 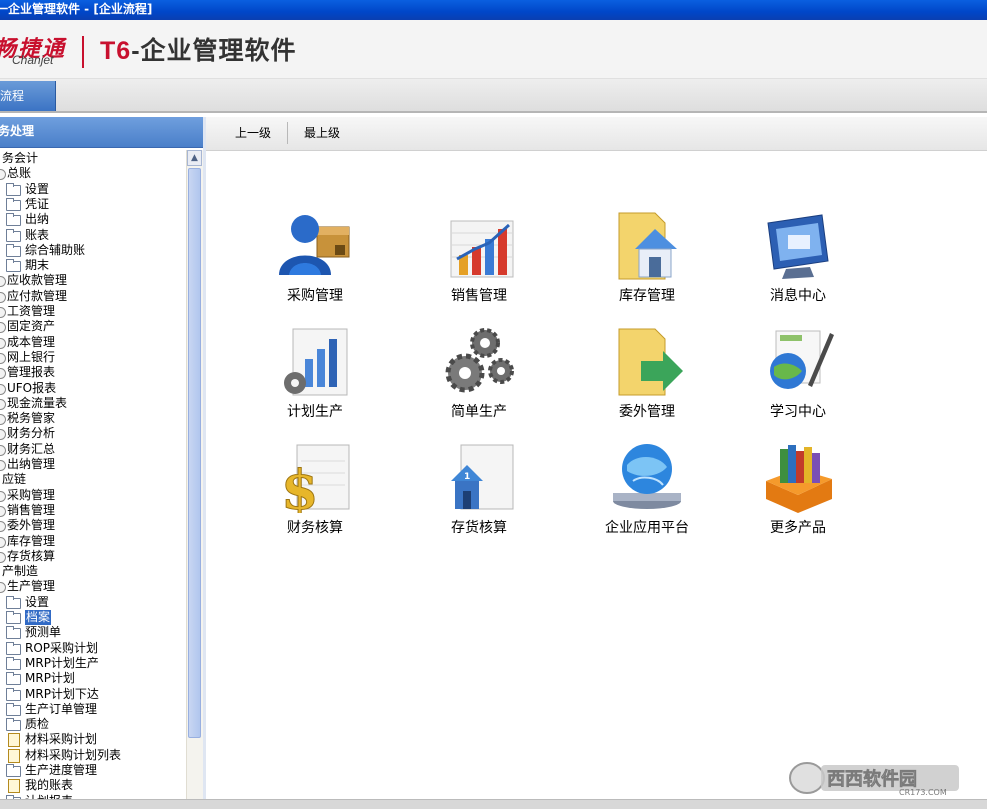 I want to click on tree-node: 出纳管理, so click(x=93, y=464).